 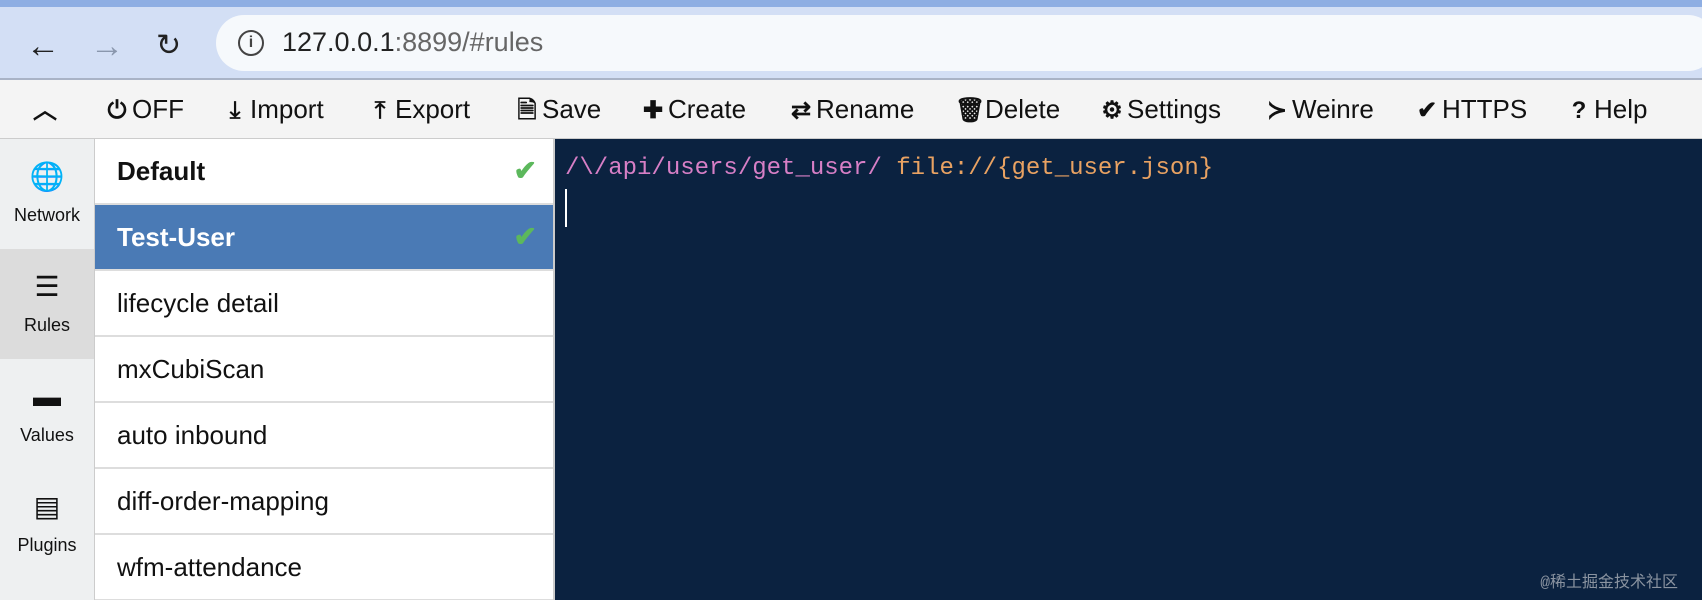 I want to click on folder-icon: ▬, so click(x=47, y=396).